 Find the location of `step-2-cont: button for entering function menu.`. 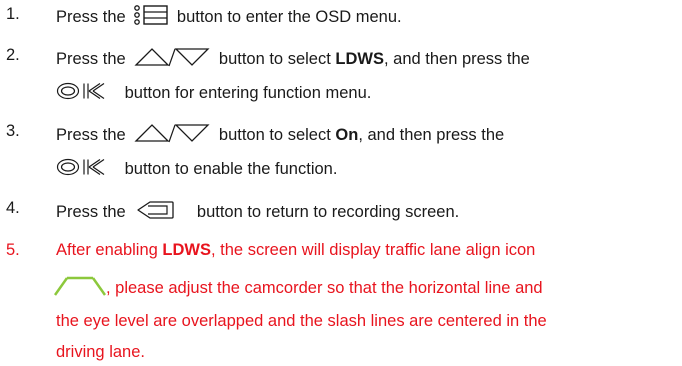

step-2-cont: button for entering function menu. is located at coordinates (213, 93).